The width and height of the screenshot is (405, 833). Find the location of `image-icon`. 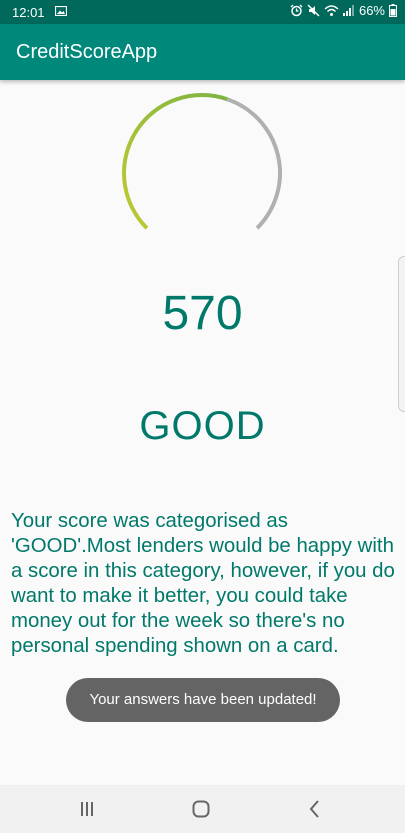

image-icon is located at coordinates (61, 11).